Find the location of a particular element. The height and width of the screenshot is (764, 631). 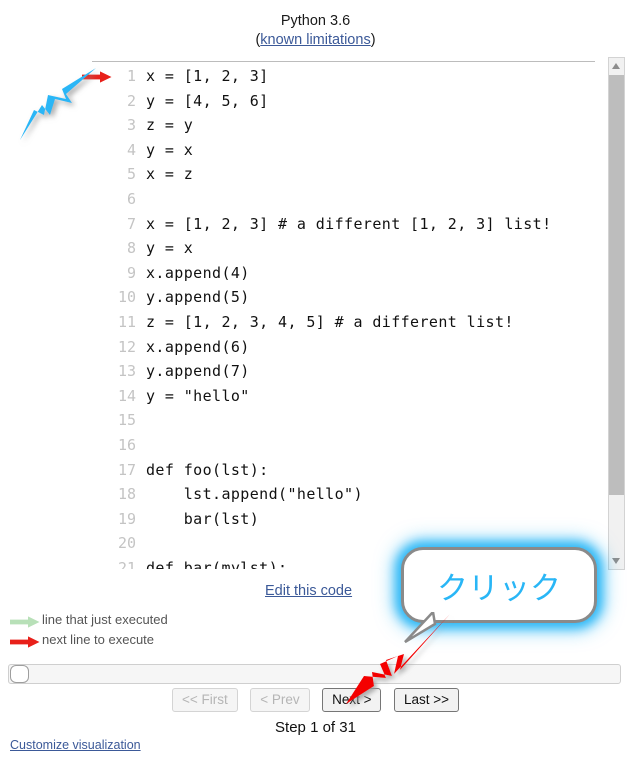

code-scrollbar is located at coordinates (616, 313).